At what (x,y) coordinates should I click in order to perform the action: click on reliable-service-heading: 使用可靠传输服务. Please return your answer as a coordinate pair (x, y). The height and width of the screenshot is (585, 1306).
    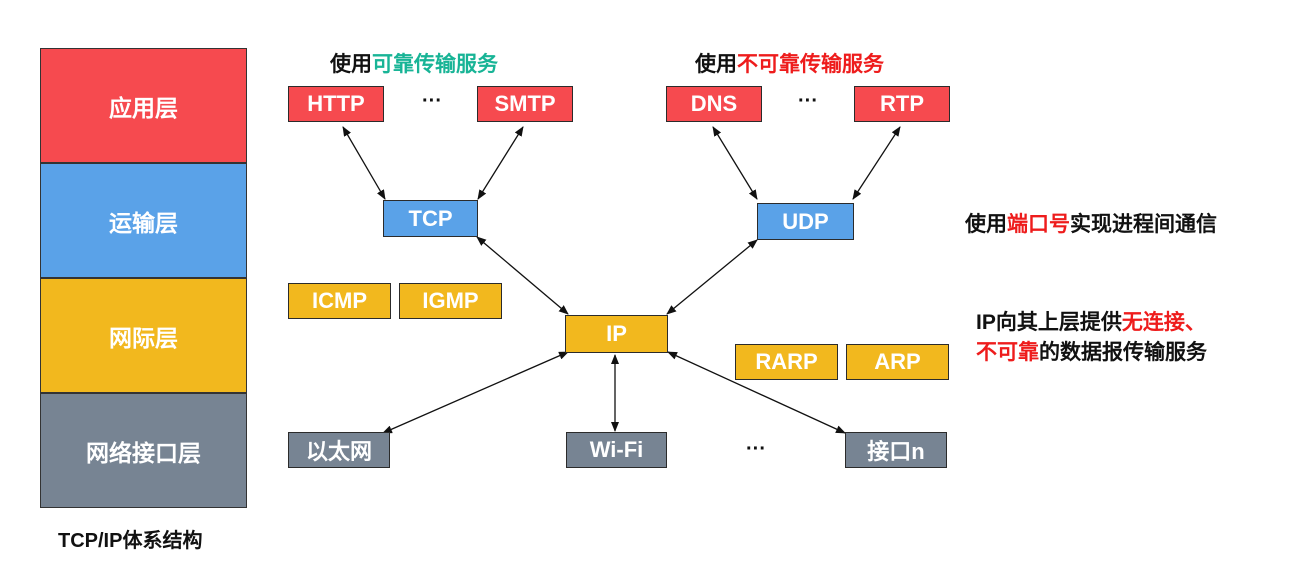
    Looking at the image, I should click on (414, 63).